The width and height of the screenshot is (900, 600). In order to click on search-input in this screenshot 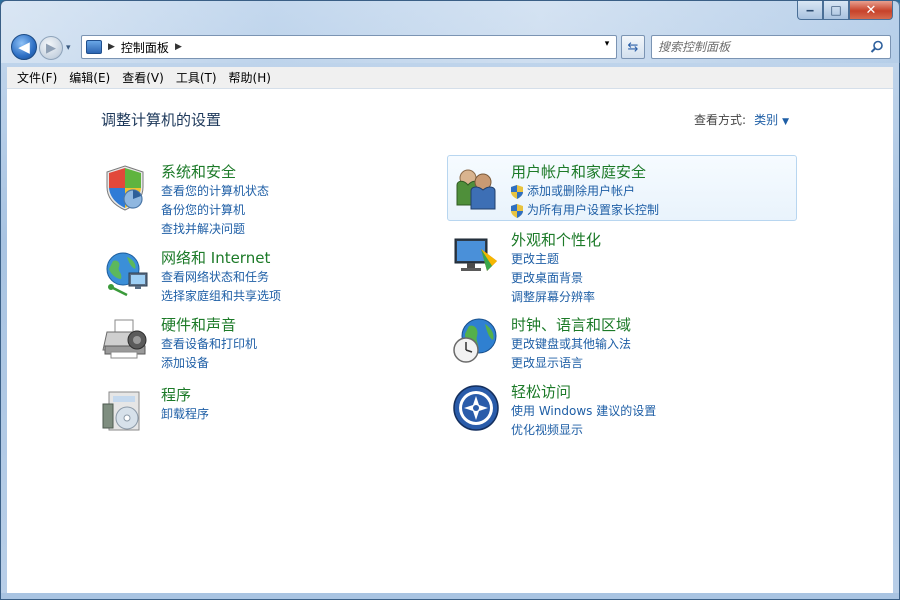, I will do `click(758, 47)`.